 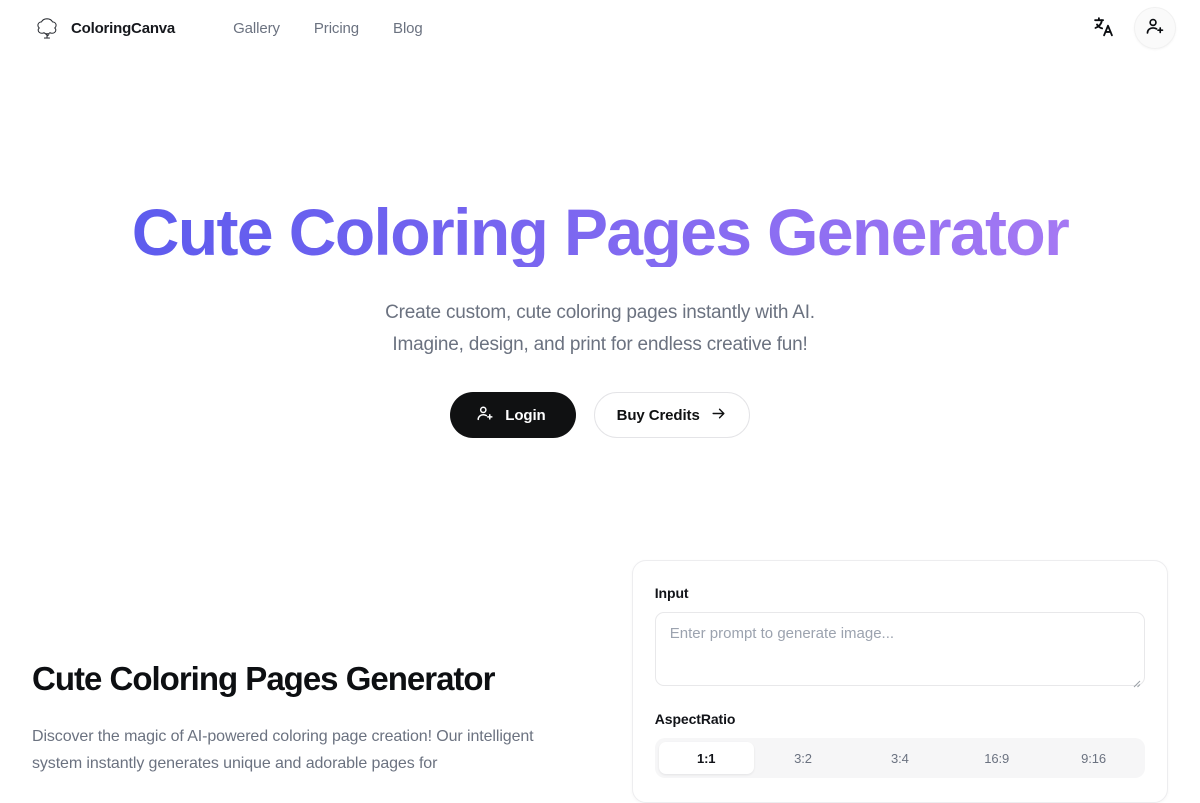 I want to click on buy-credits-button-label: Buy Credits, so click(x=658, y=415).